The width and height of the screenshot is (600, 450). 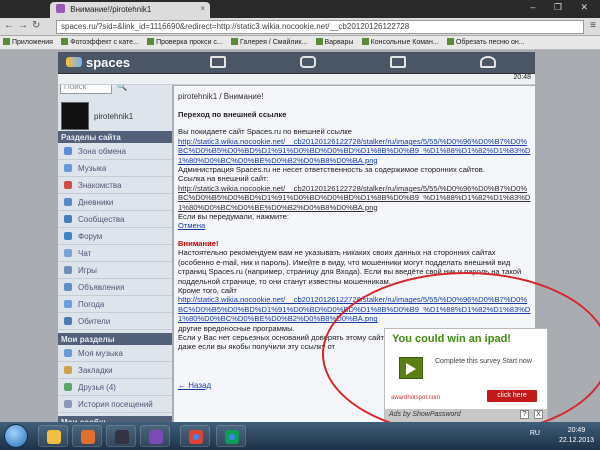 I want to click on page-title: Переход по внешней ссылке, so click(x=232, y=114).